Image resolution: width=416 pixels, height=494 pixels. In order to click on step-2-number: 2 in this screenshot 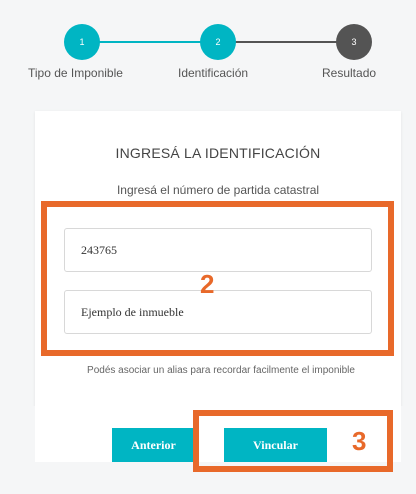, I will do `click(218, 42)`.